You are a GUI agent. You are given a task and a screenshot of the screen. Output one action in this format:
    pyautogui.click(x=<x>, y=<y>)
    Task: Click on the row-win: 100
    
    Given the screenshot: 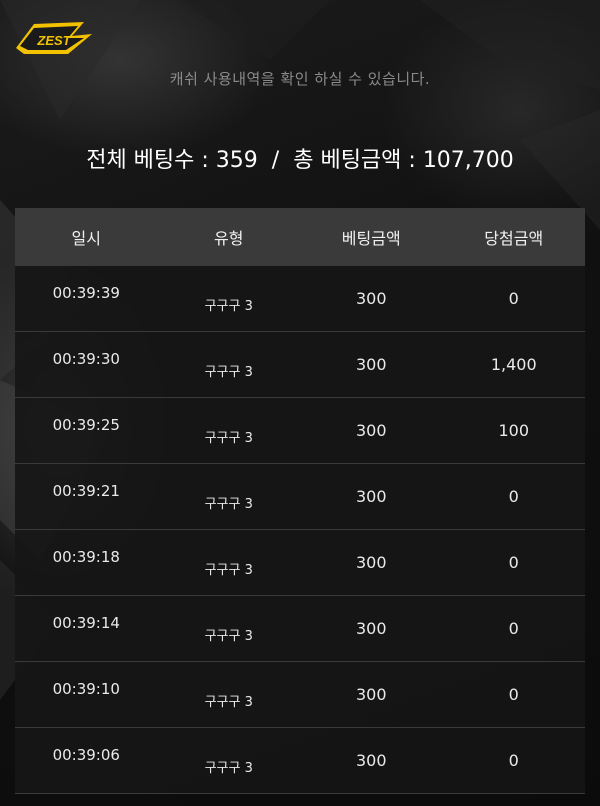 What is the action you would take?
    pyautogui.click(x=514, y=430)
    